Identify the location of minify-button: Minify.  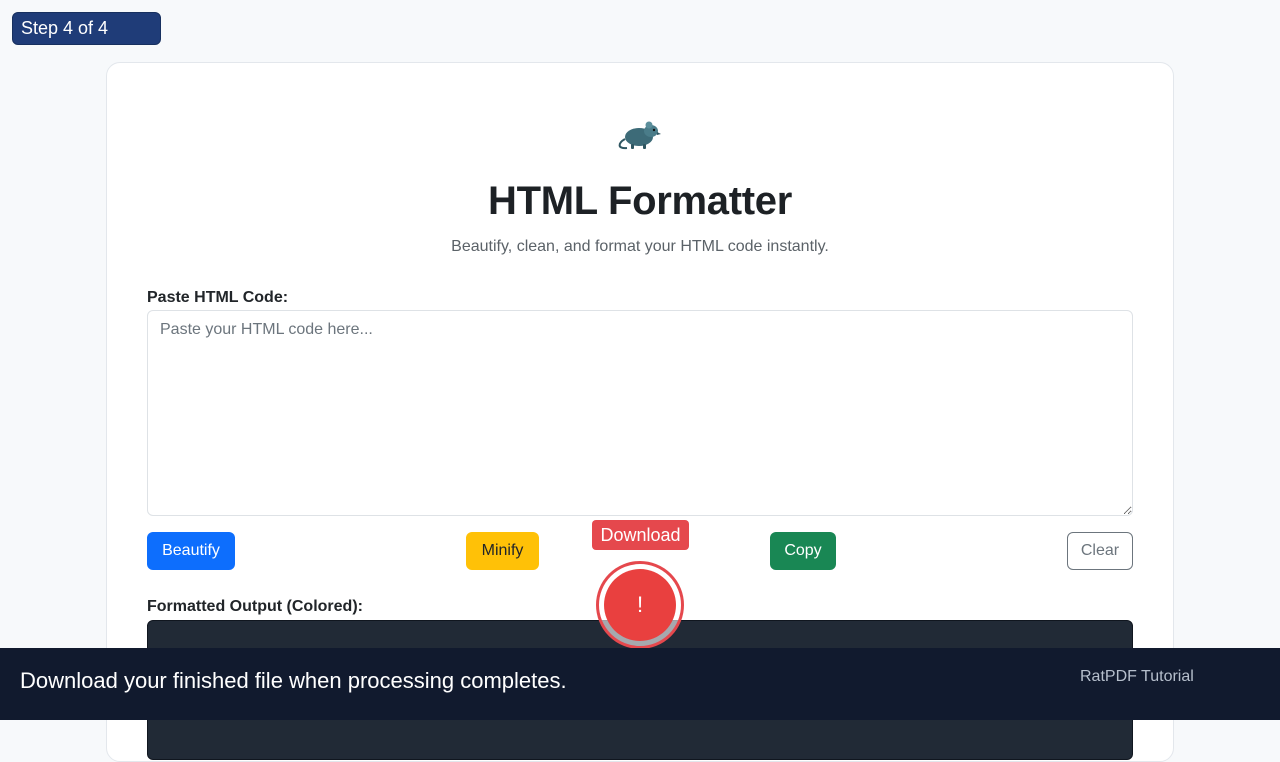
(502, 551).